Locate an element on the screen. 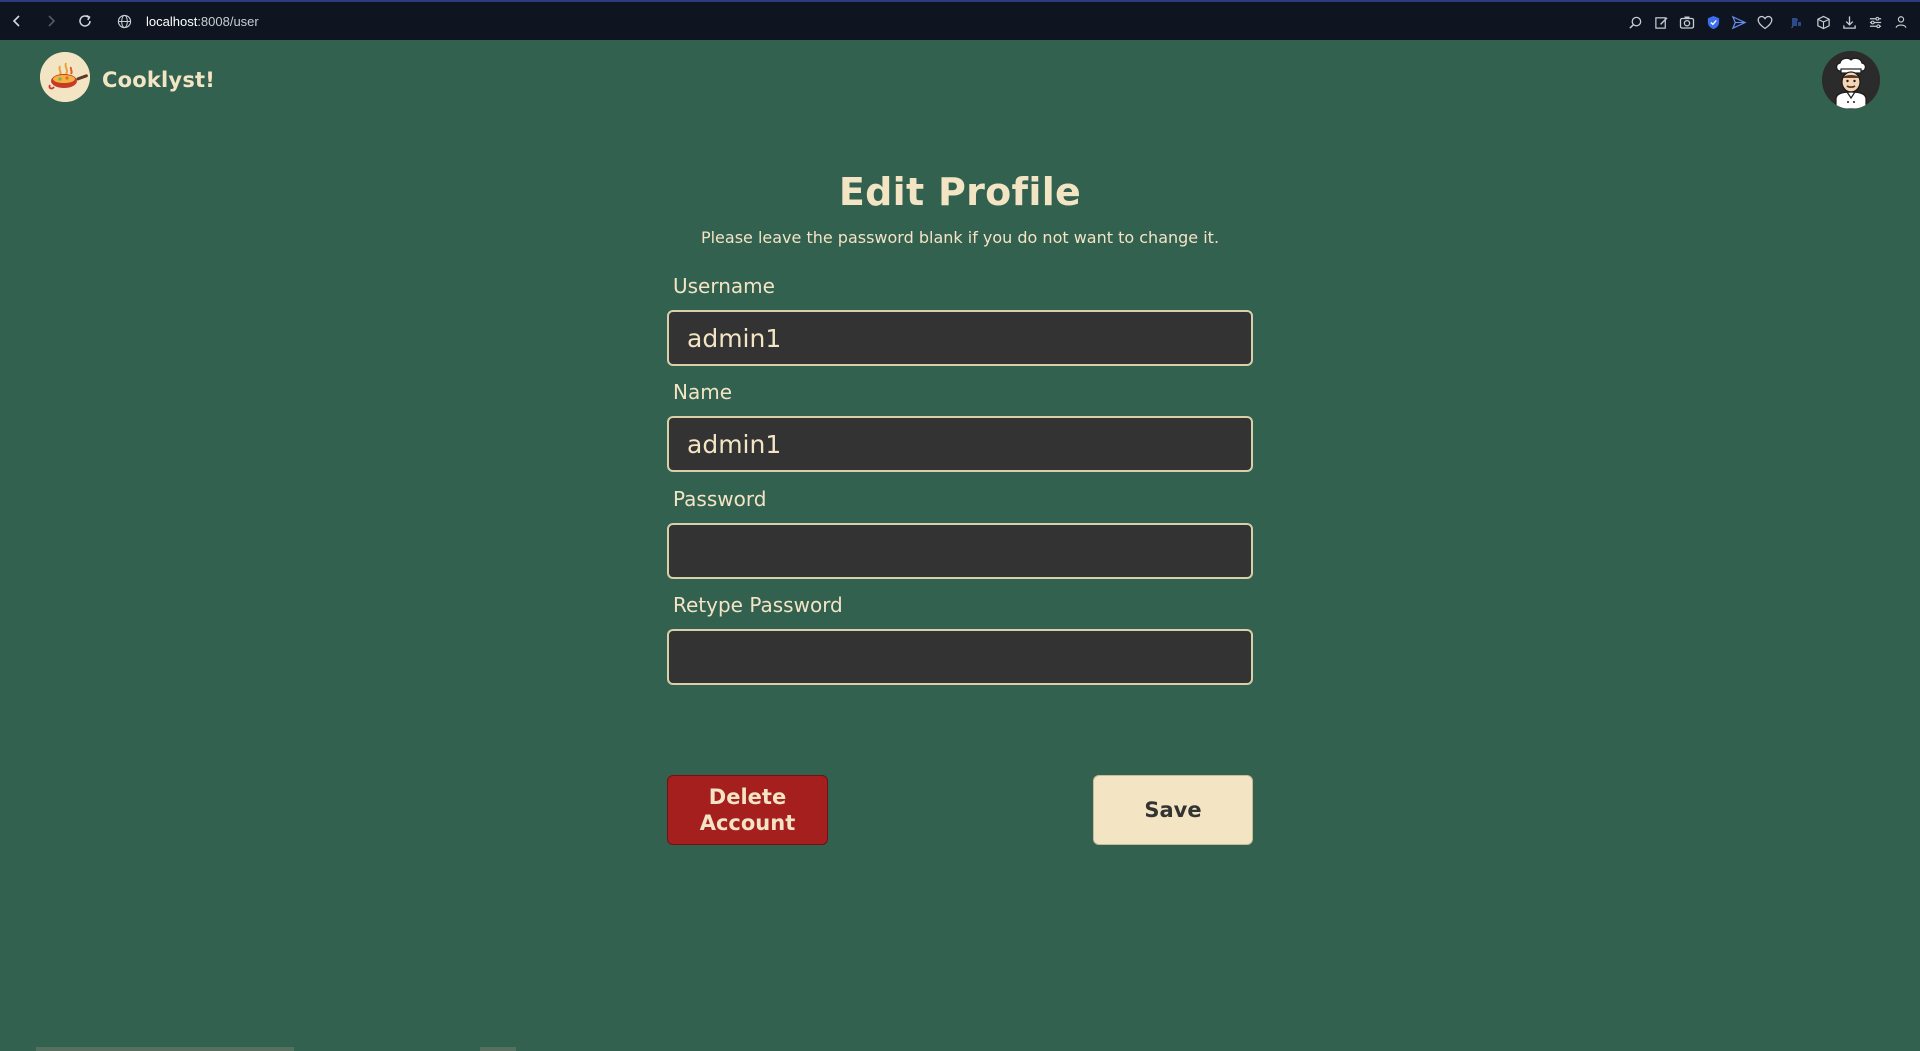 The width and height of the screenshot is (1920, 1051). retype-password-field is located at coordinates (960, 657).